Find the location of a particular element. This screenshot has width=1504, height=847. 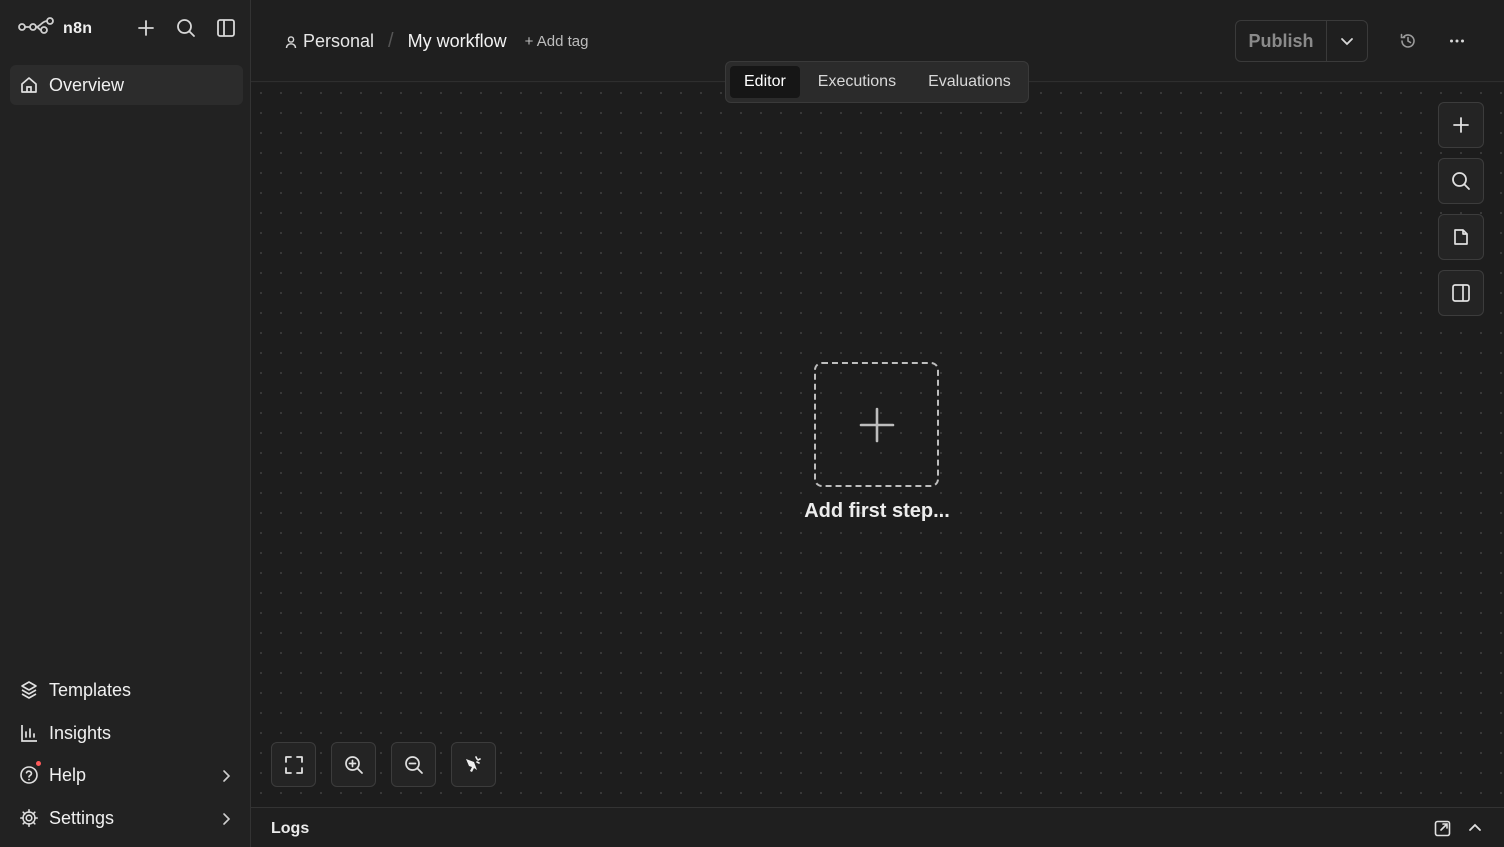

tab-executions: Executions is located at coordinates (857, 82).